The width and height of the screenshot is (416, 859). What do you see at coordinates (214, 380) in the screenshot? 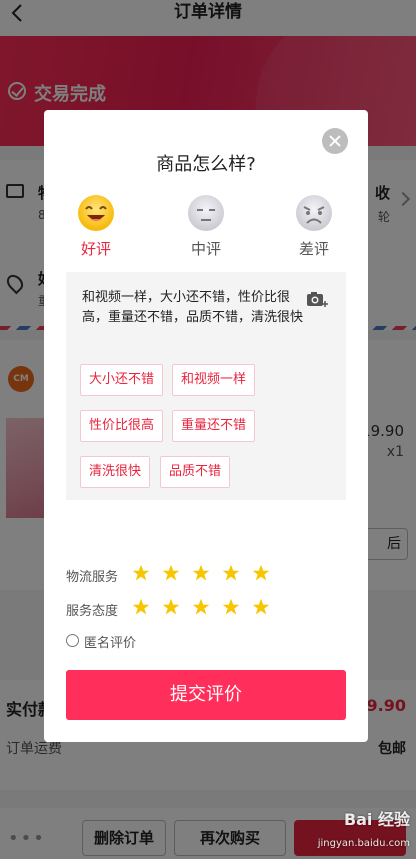
I see `review-tag: 和视频一样` at bounding box center [214, 380].